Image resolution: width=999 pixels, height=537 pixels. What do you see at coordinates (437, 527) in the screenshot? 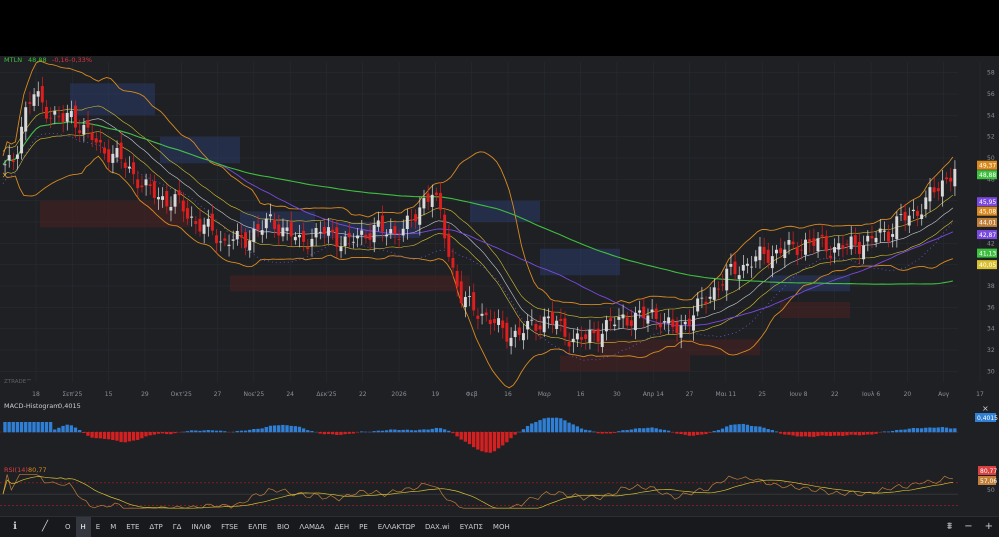
I see `toolbar-item: DAX.wi` at bounding box center [437, 527].